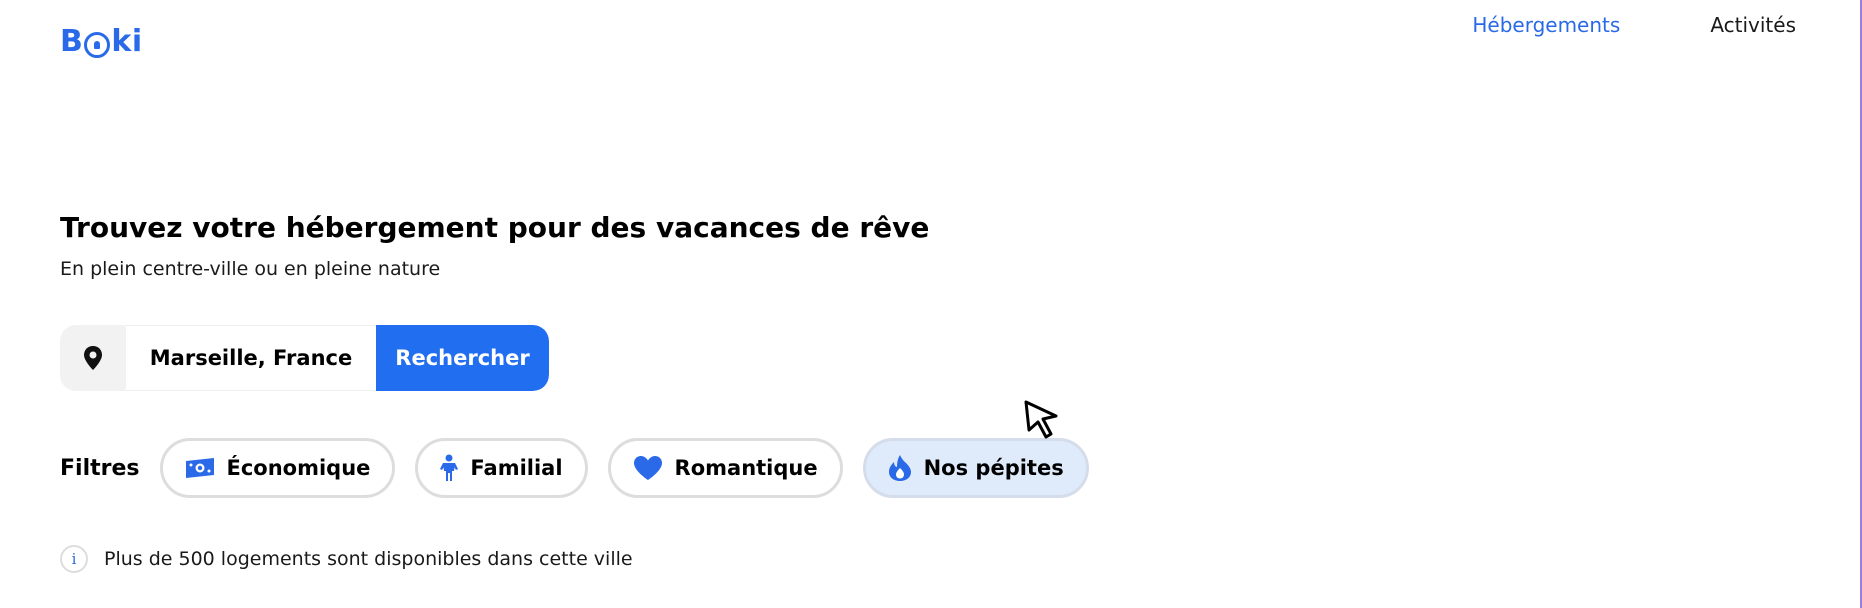 The height and width of the screenshot is (608, 1862). What do you see at coordinates (93, 358) in the screenshot?
I see `location-pin-icon` at bounding box center [93, 358].